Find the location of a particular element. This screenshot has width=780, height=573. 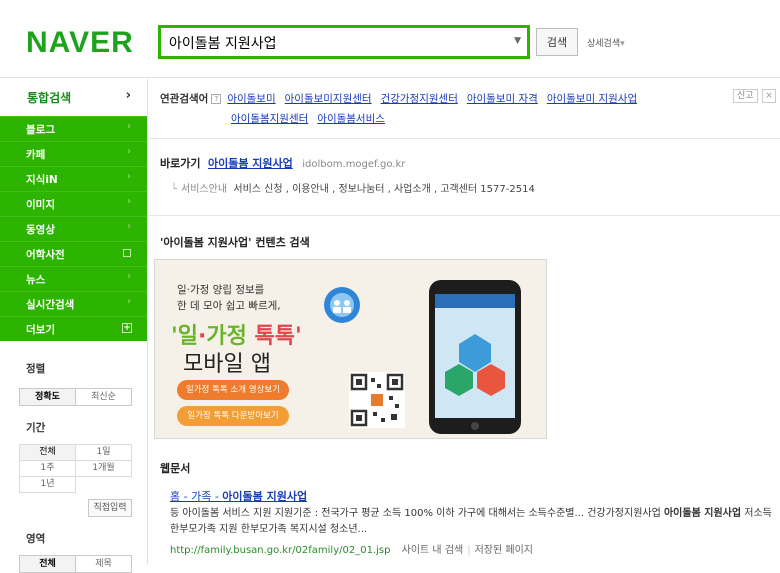

sidebar-item-label: 뉴스 is located at coordinates (36, 280).